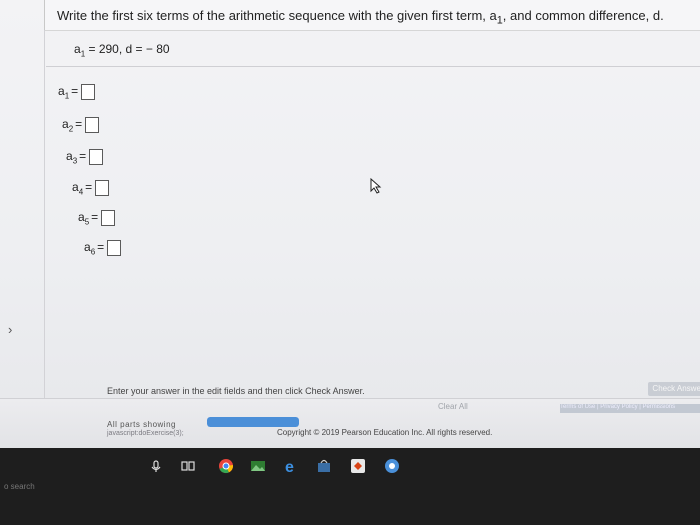 The width and height of the screenshot is (700, 525). I want to click on edge-icon: e, so click(292, 466).